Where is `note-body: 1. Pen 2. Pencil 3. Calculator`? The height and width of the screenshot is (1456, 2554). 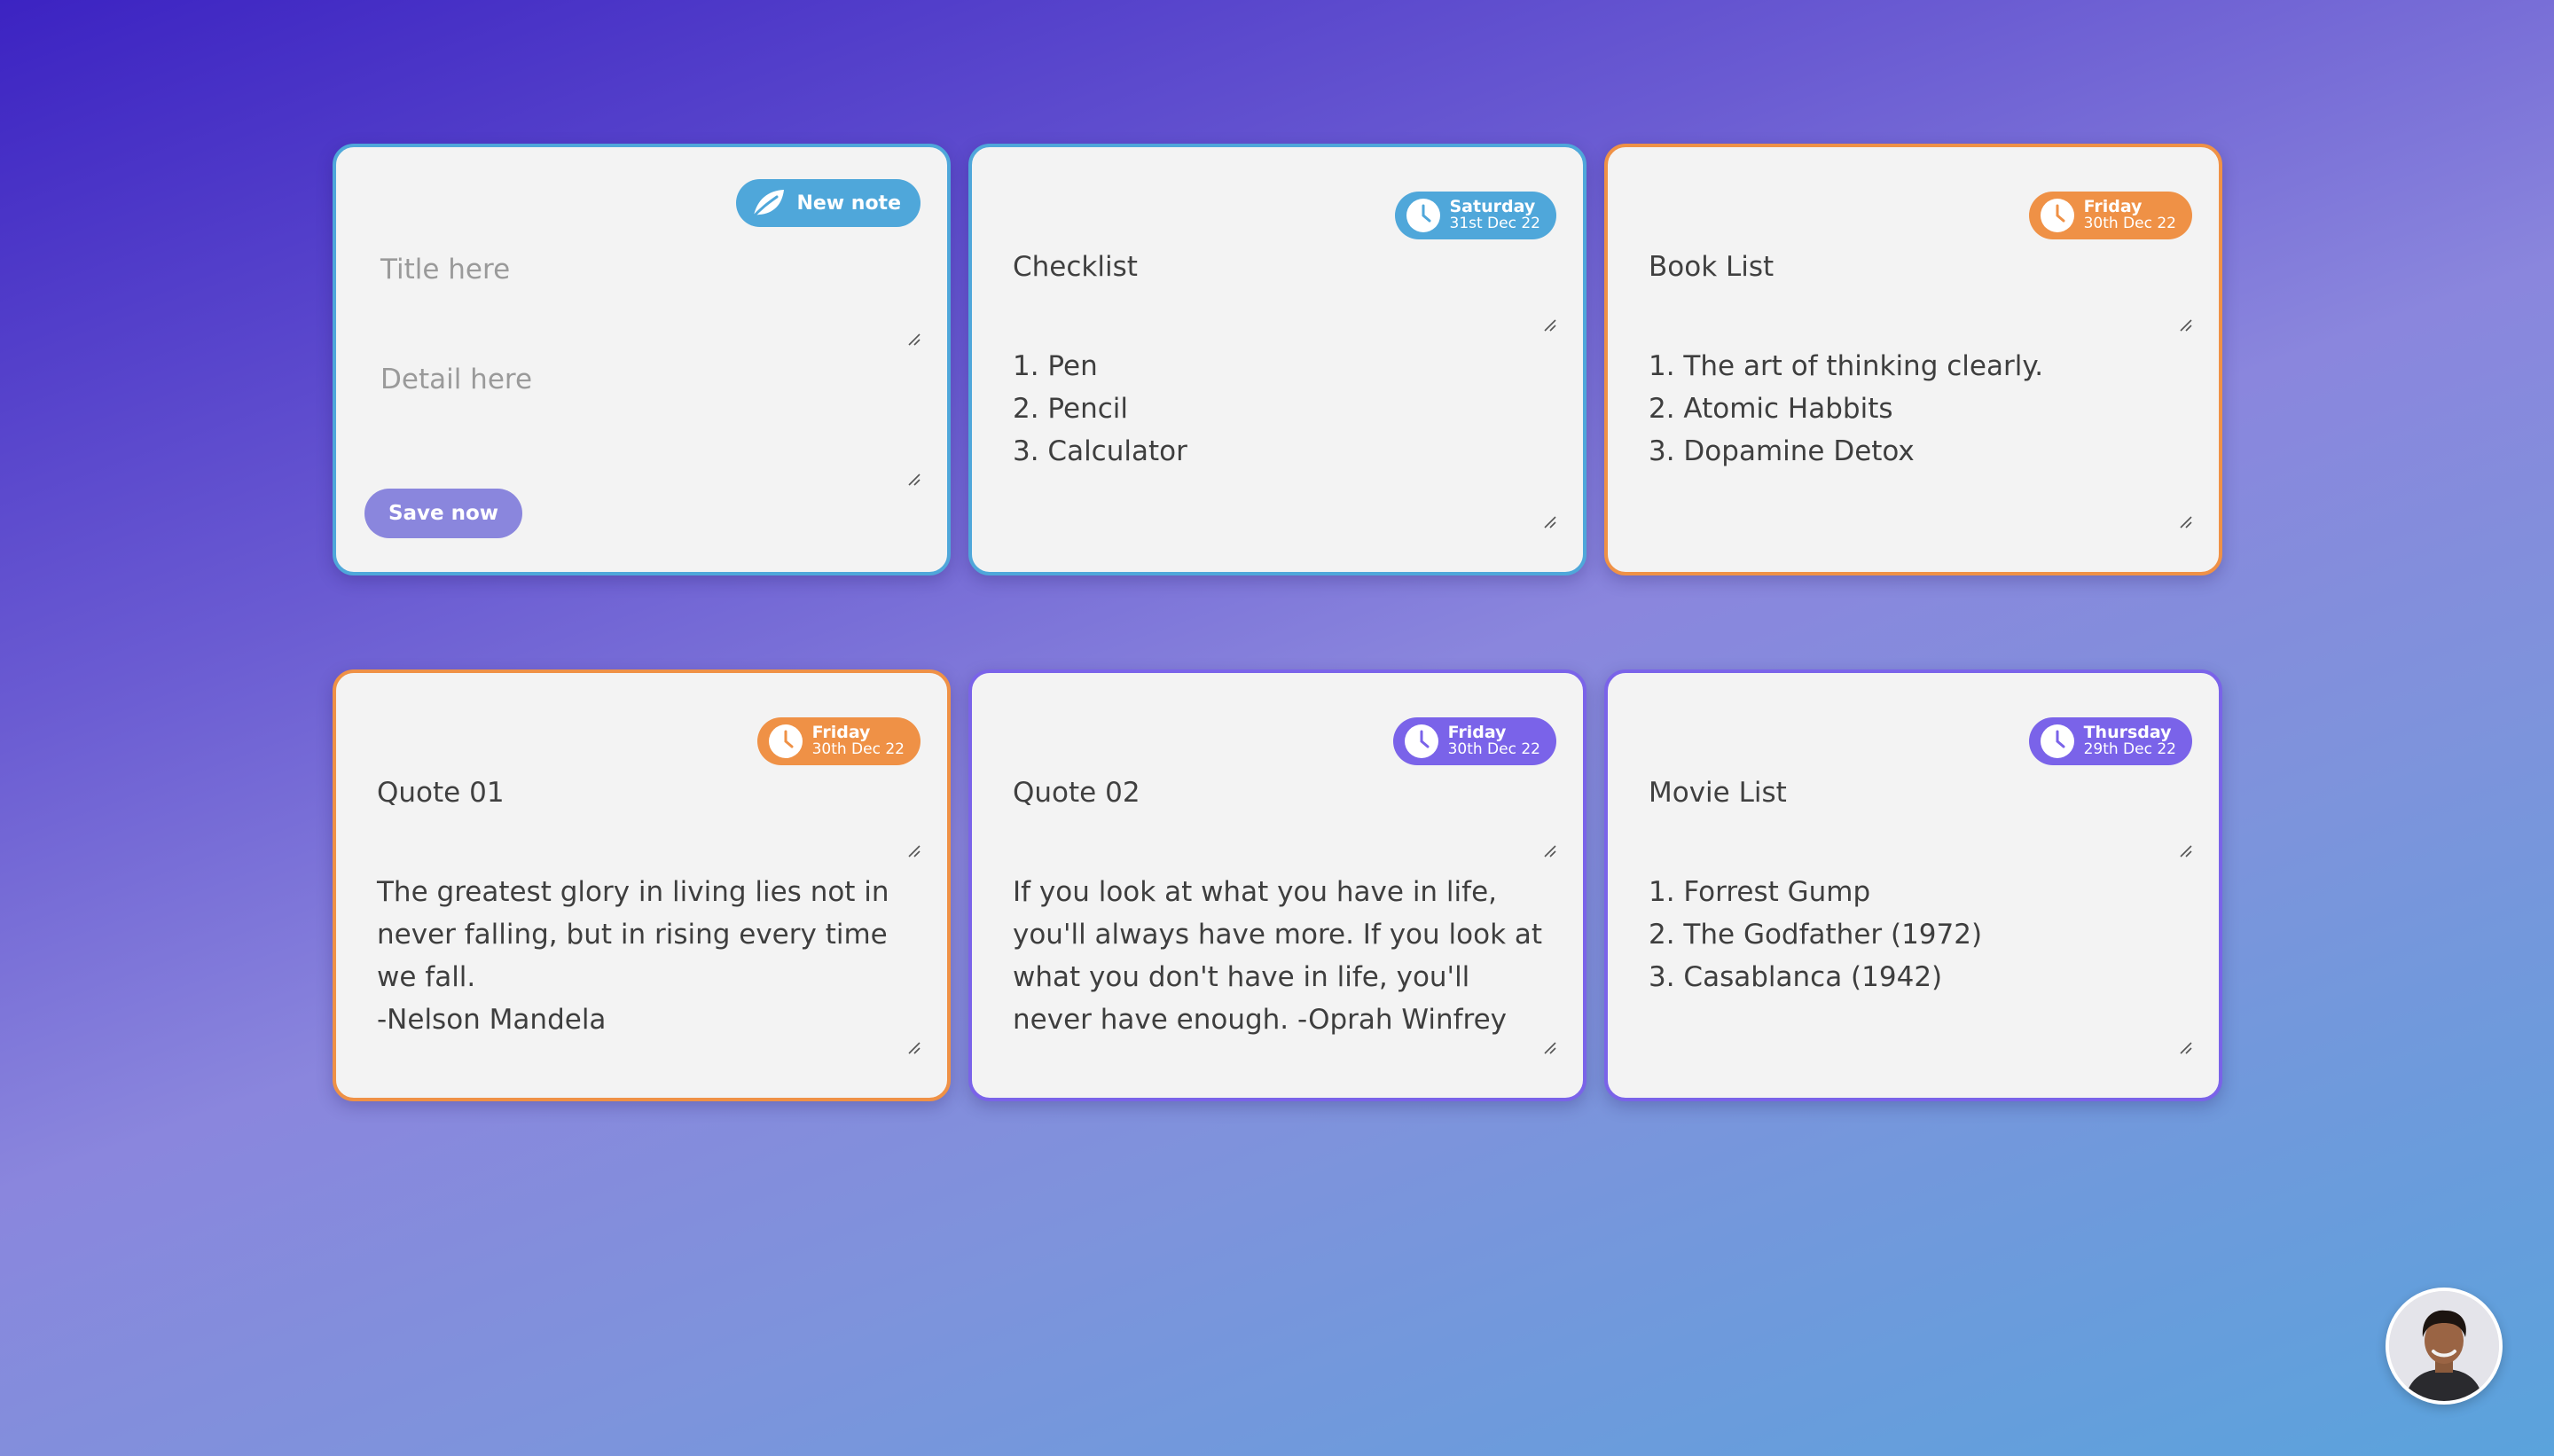 note-body: 1. Pen 2. Pencil 3. Calculator is located at coordinates (1280, 409).